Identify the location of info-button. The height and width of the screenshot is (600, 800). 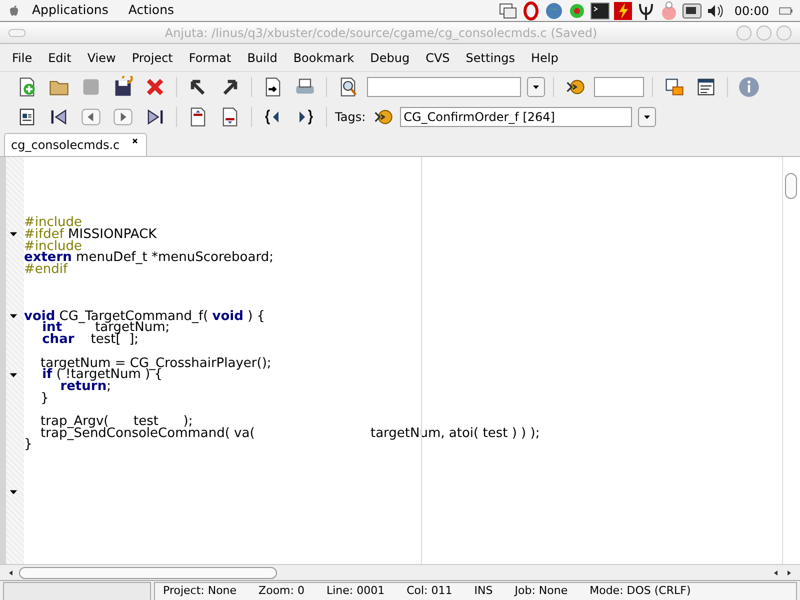
(749, 87).